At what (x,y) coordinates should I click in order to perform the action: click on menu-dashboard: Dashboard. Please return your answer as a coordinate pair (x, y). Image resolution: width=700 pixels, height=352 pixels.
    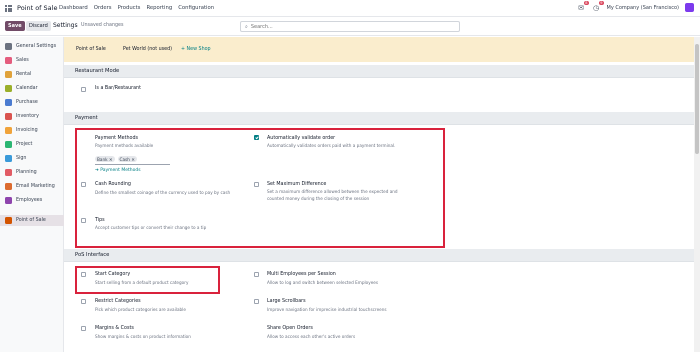
    Looking at the image, I should click on (73, 8).